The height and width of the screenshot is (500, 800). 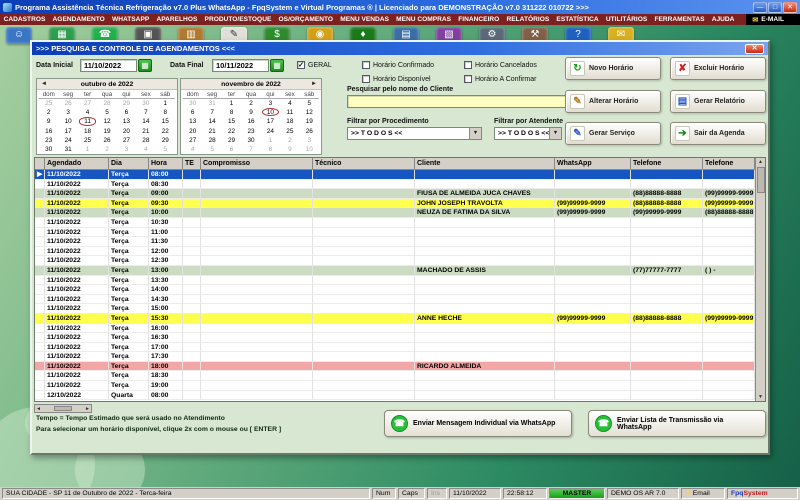 What do you see at coordinates (87, 140) in the screenshot?
I see `calendar-day: 25` at bounding box center [87, 140].